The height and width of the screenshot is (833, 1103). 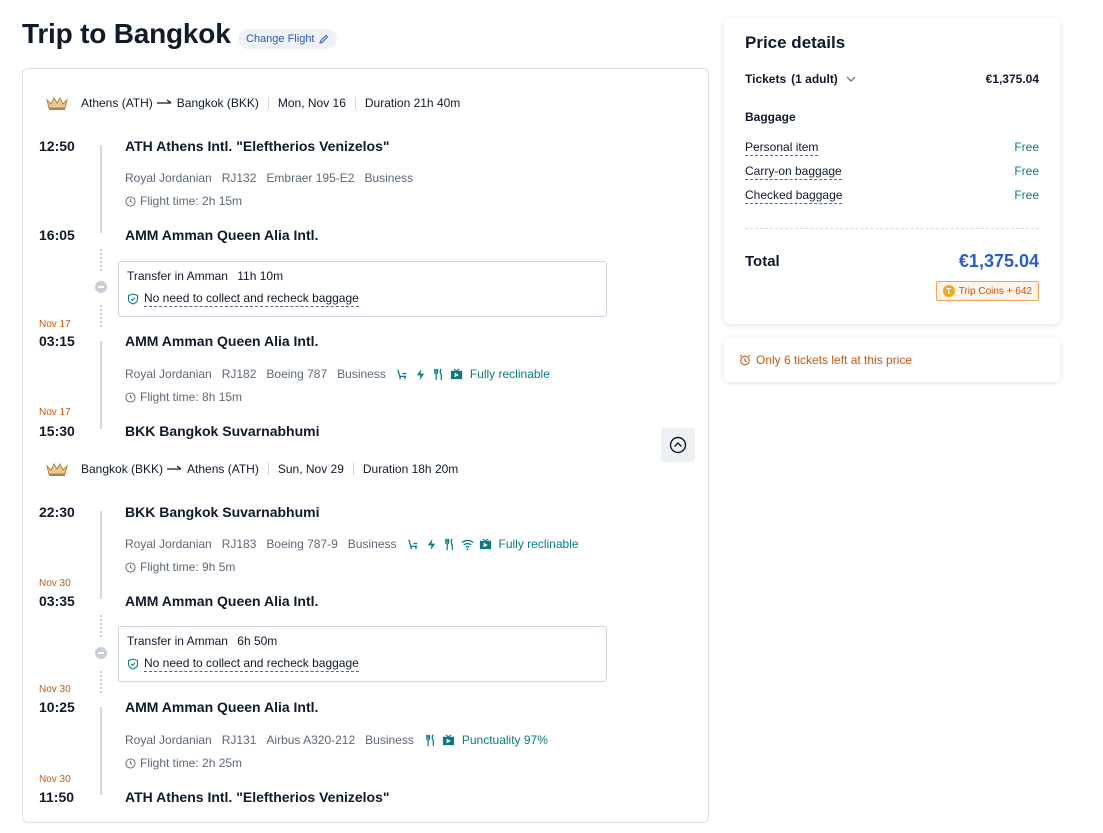 I want to click on flight-time-label: Flight time: 2h 15m, so click(x=191, y=201).